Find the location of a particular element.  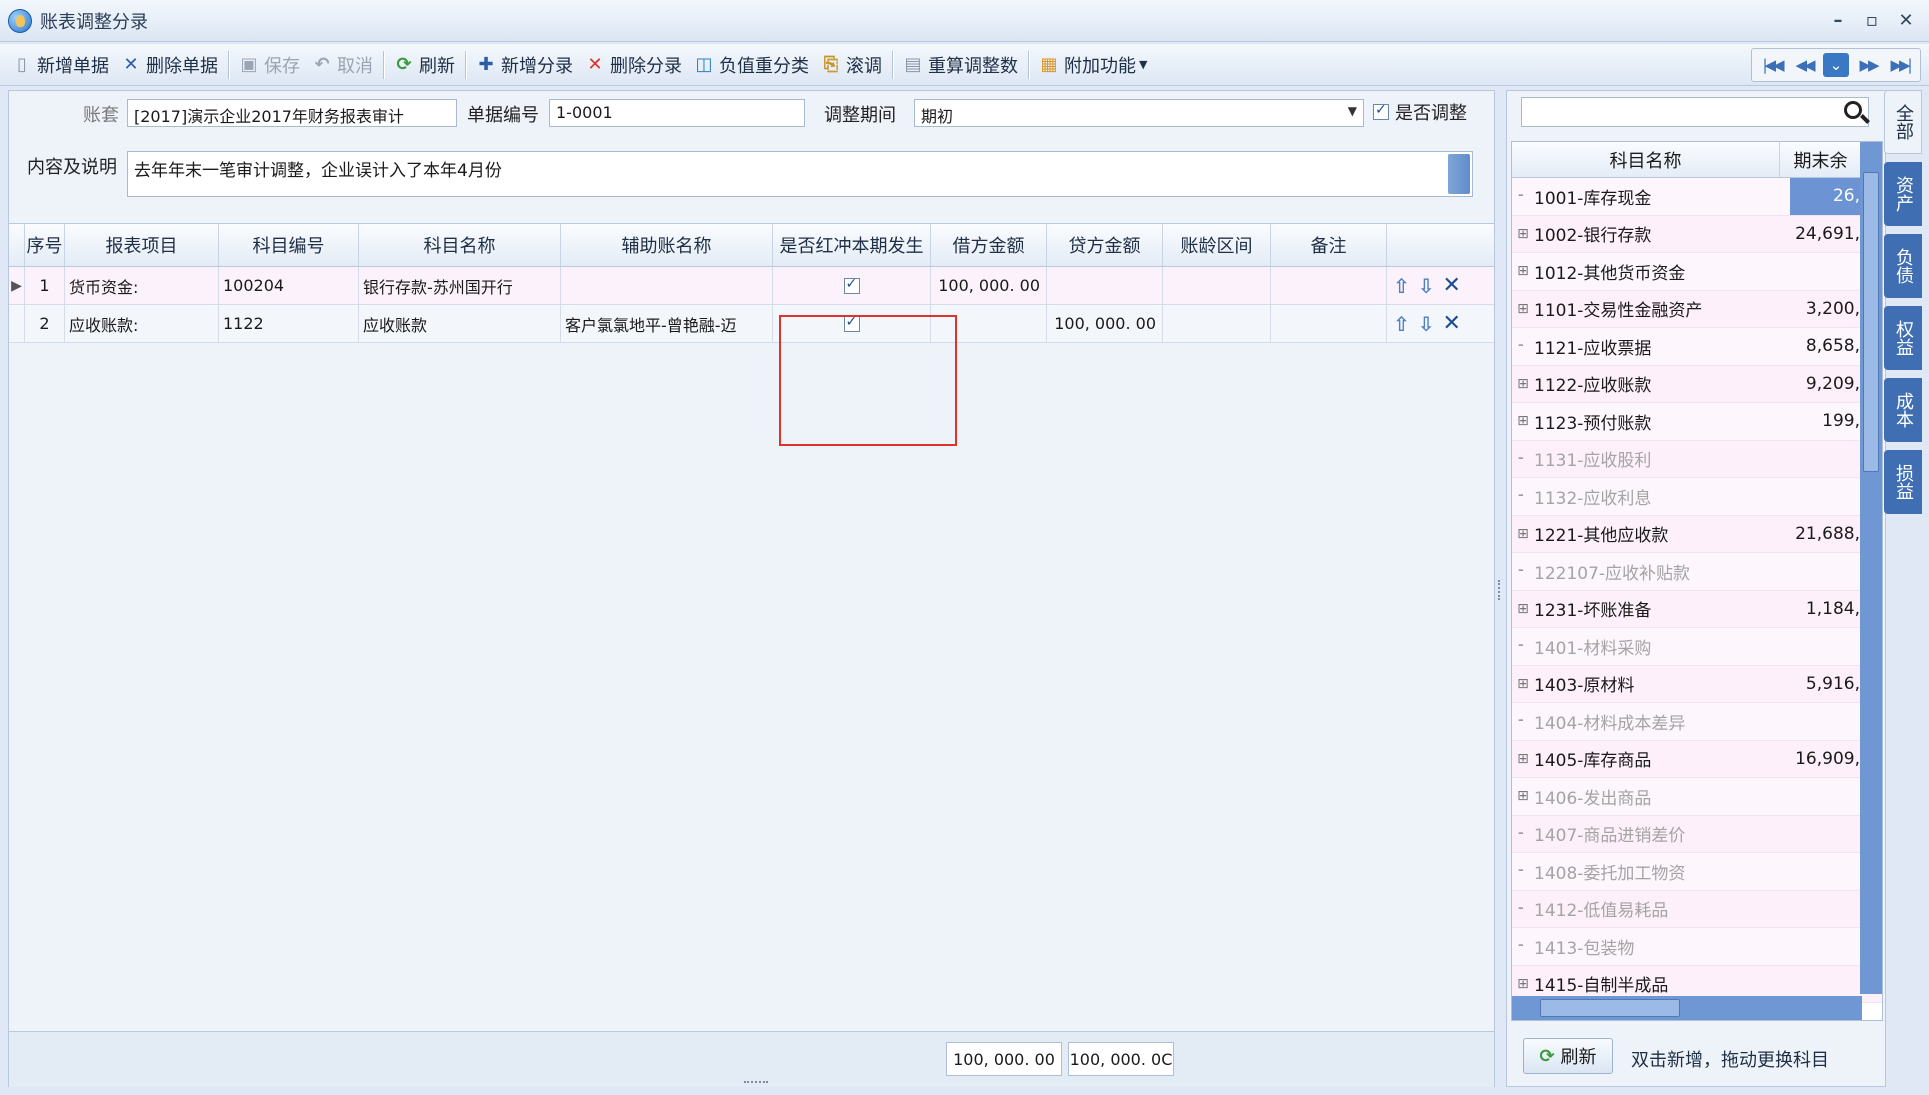

delete-document-button: ✕ 删除单据 is located at coordinates (169, 65).